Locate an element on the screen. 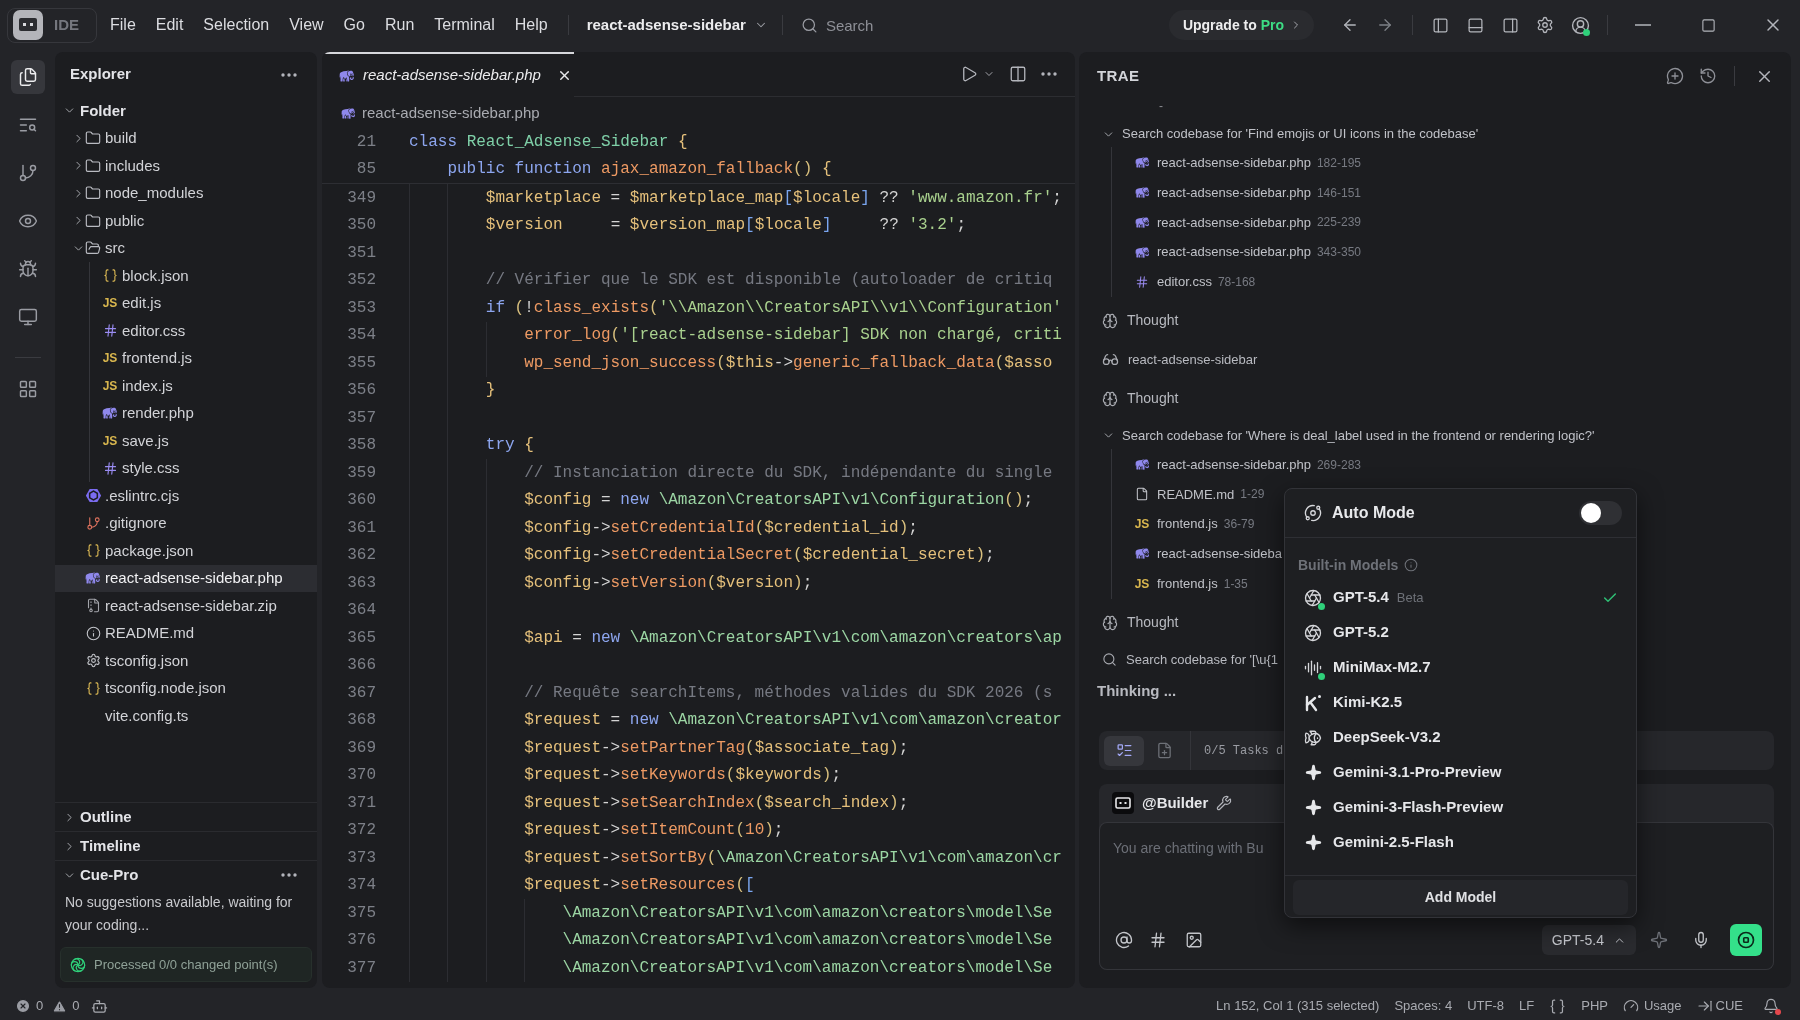  line-range: 78-168 is located at coordinates (1236, 282).